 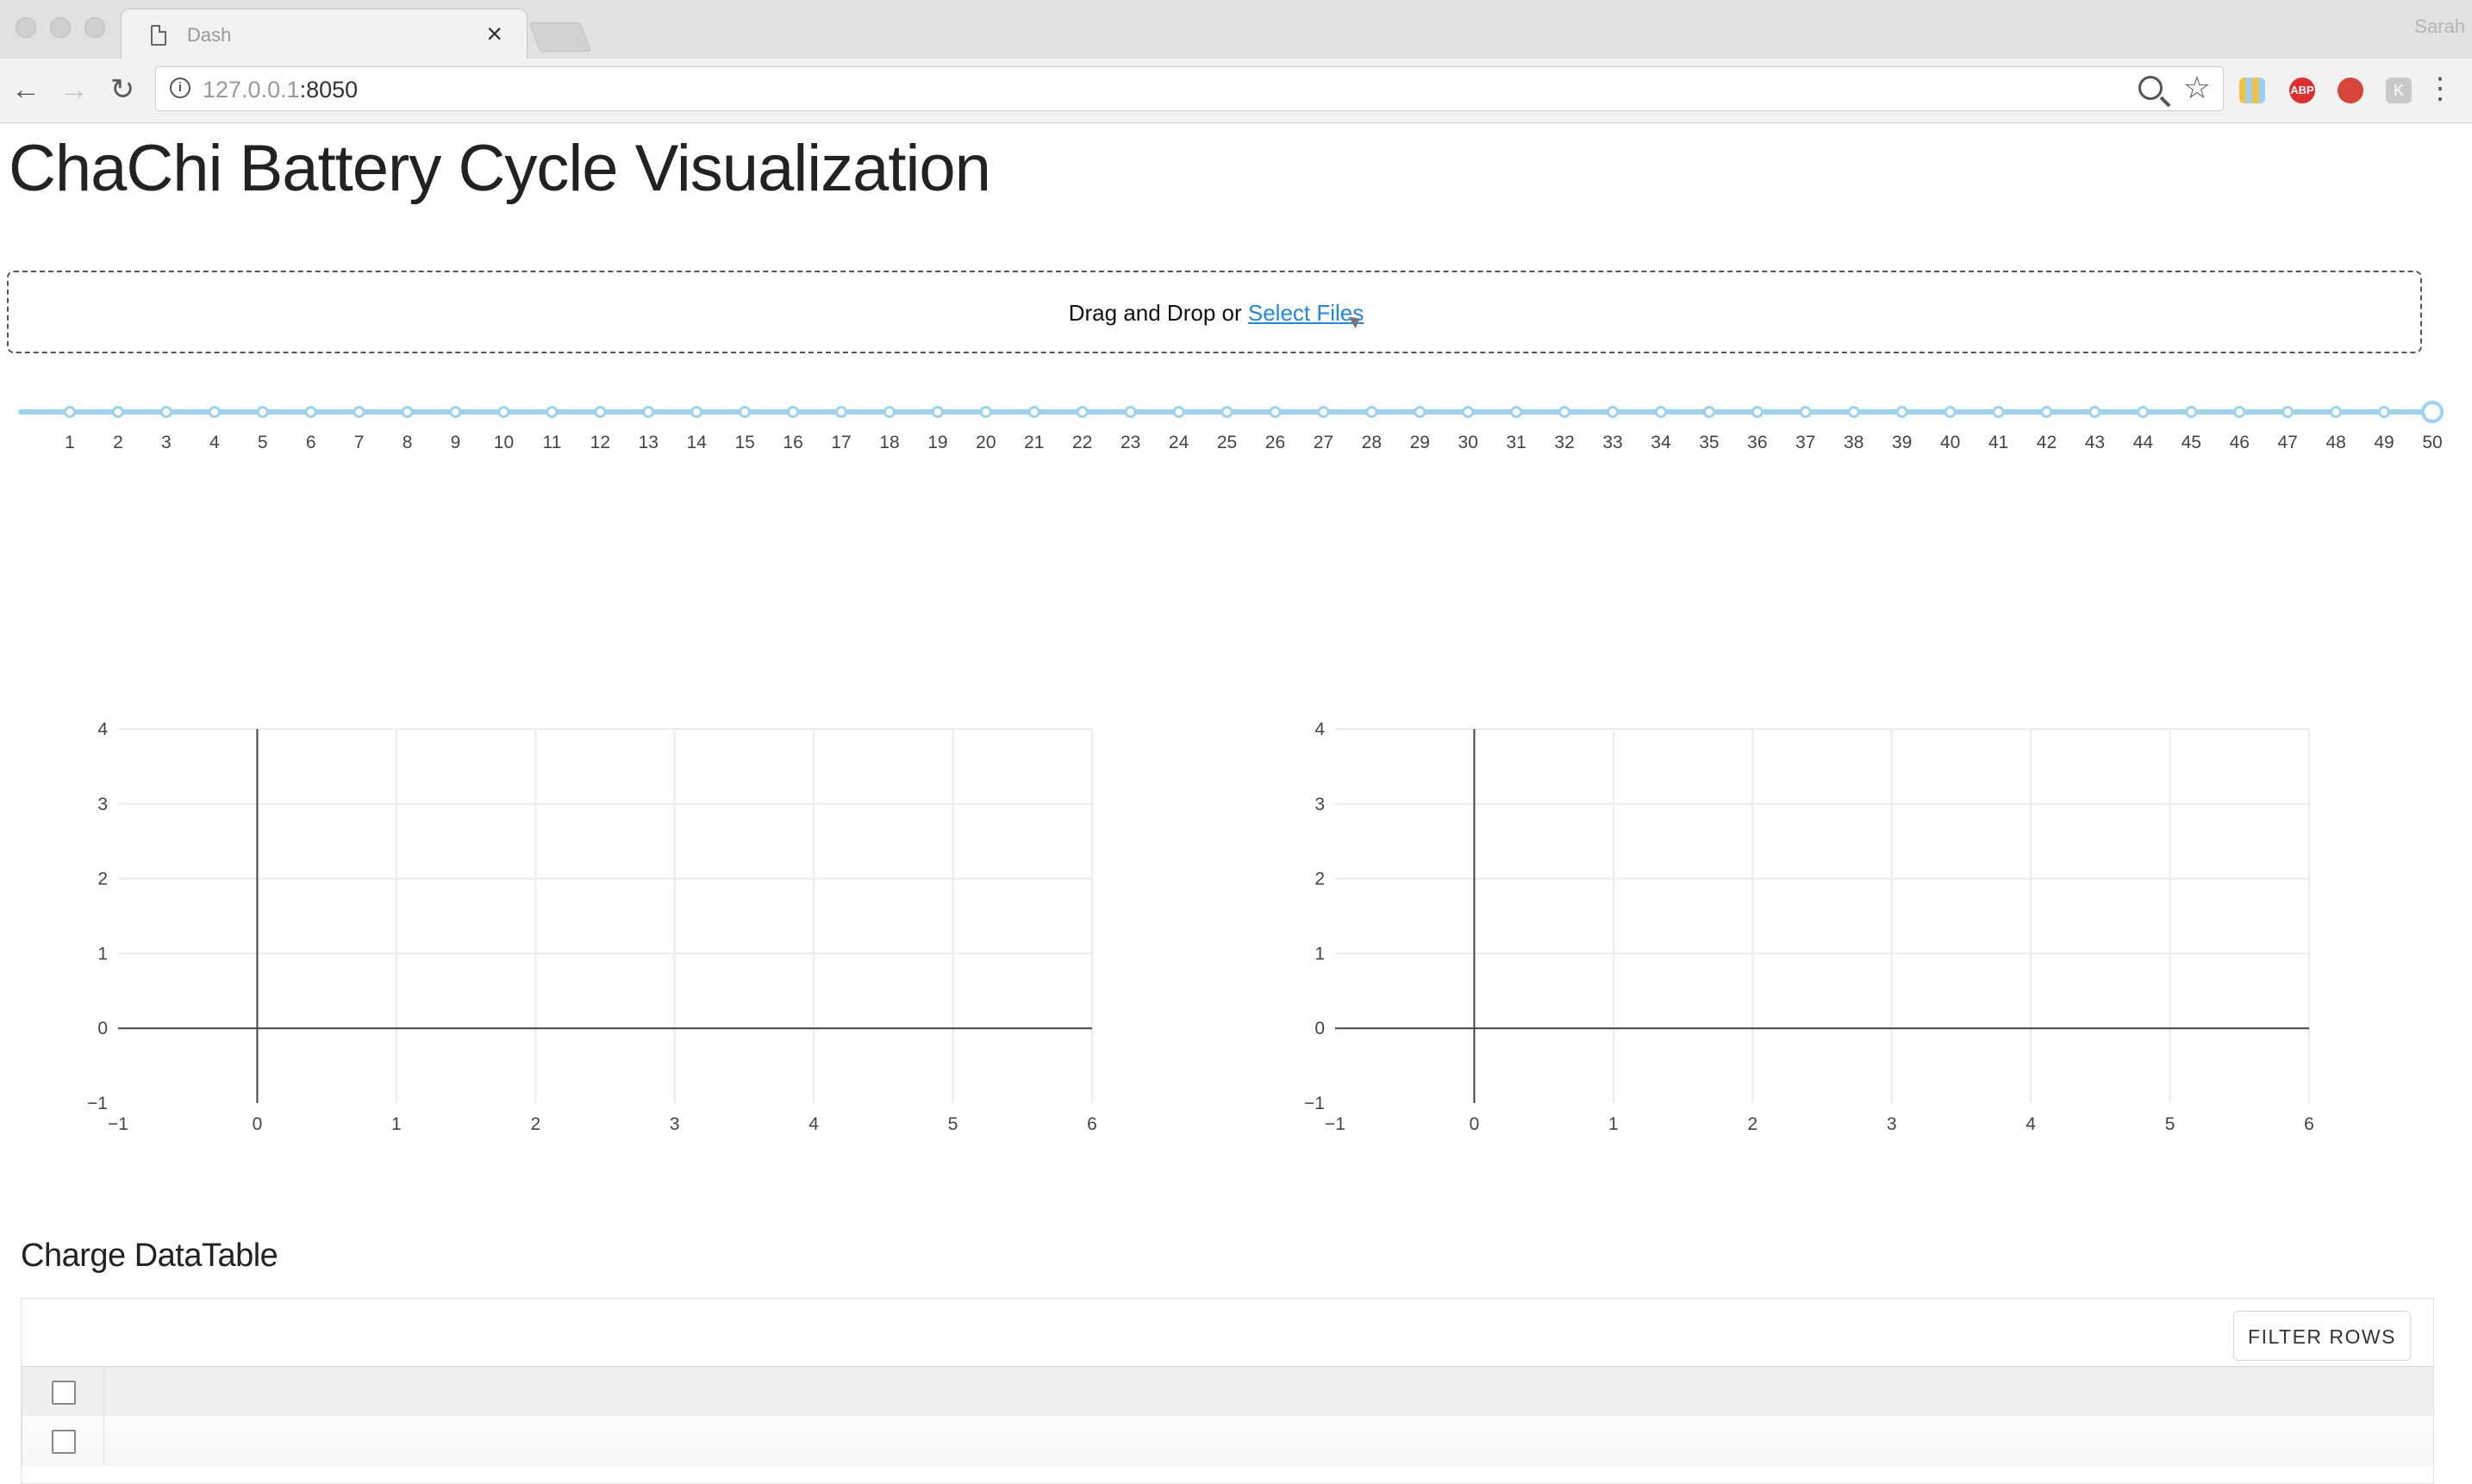 What do you see at coordinates (697, 442) in the screenshot?
I see `slider-mark-label: 14` at bounding box center [697, 442].